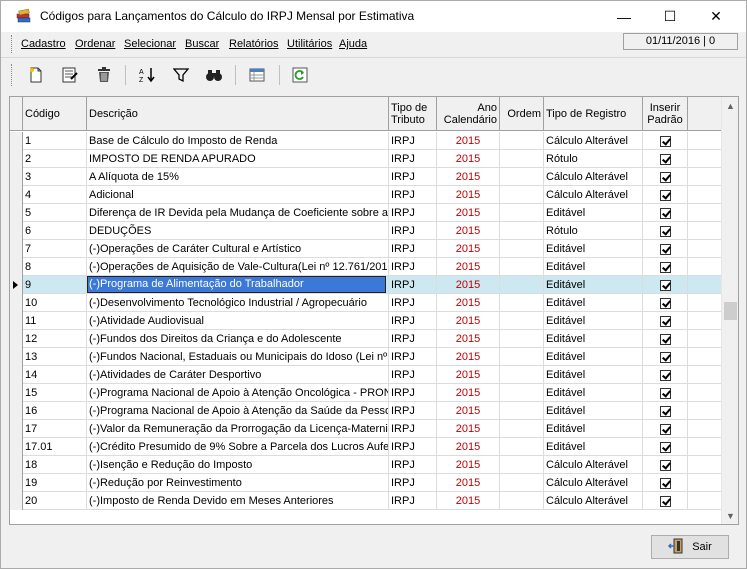 The height and width of the screenshot is (569, 747). I want to click on cell-descricao: A Alíquota de 15%, so click(238, 177).